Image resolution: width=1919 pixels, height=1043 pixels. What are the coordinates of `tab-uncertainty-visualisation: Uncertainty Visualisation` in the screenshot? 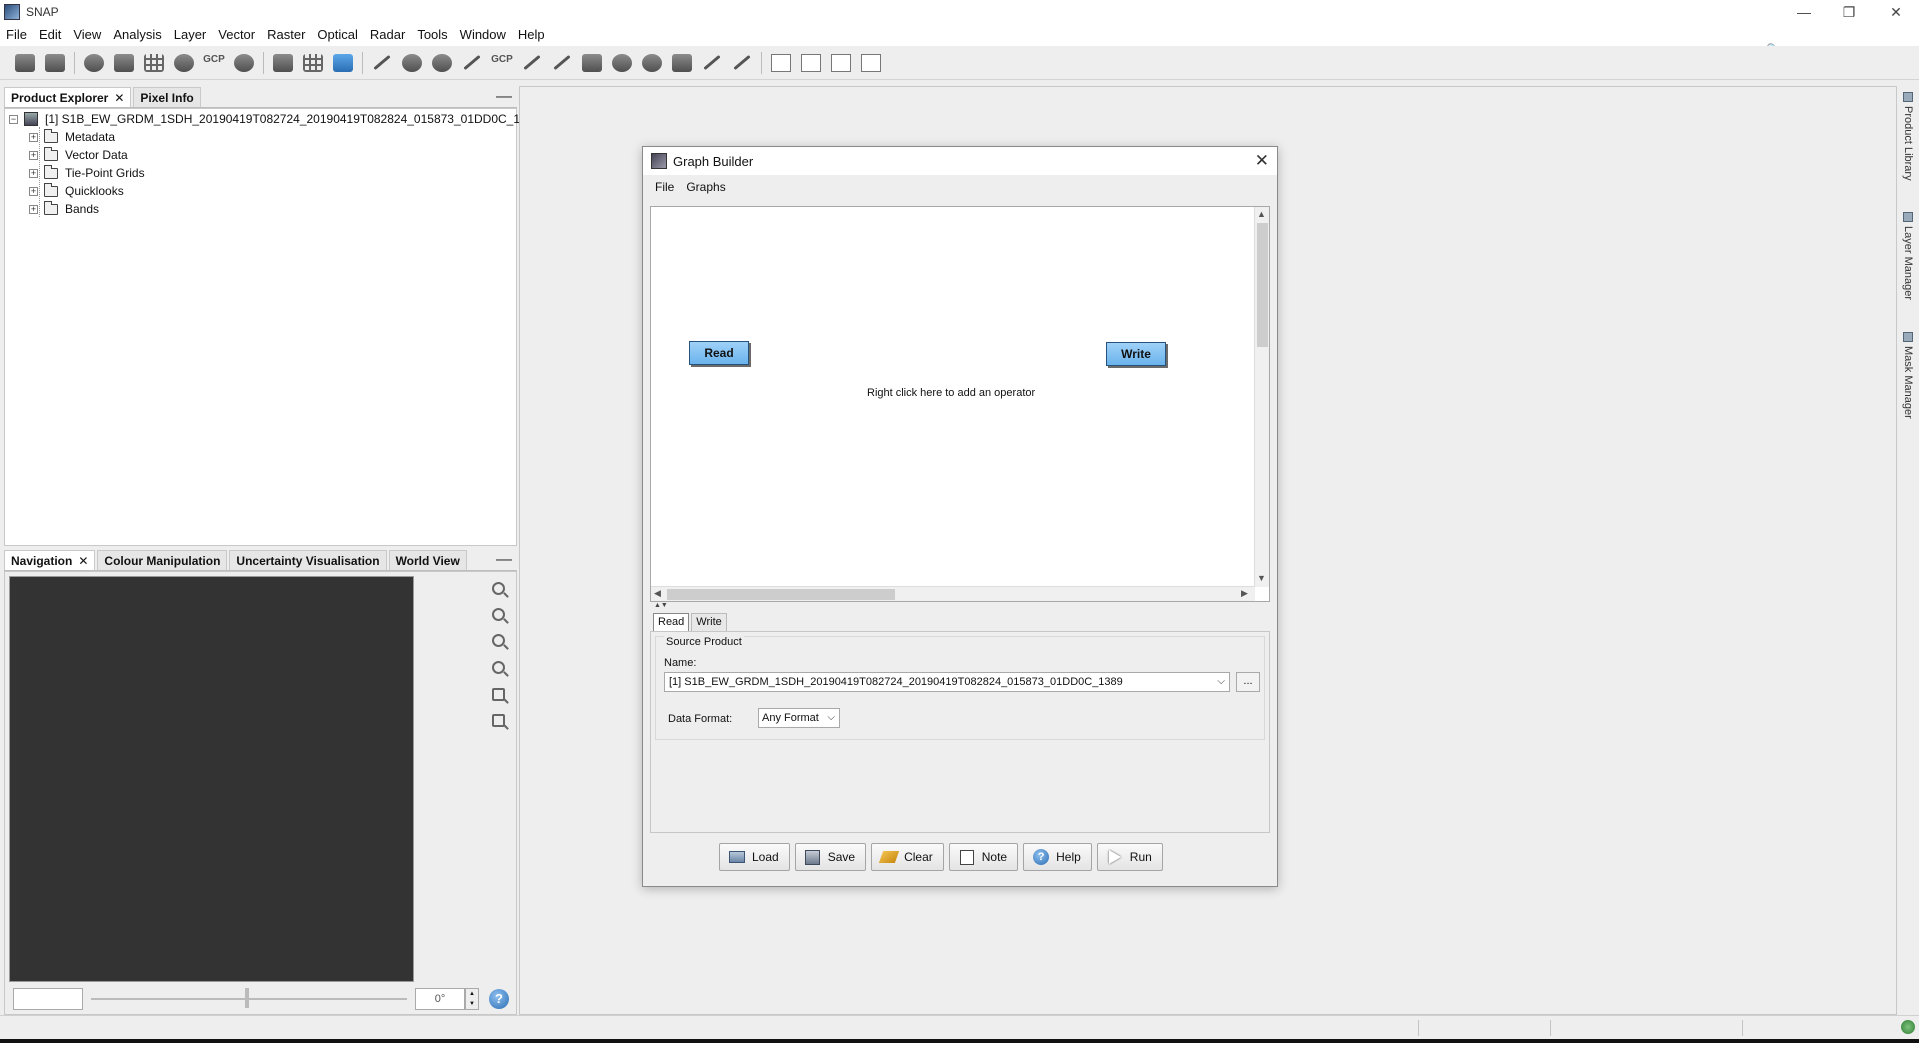 It's located at (308, 560).